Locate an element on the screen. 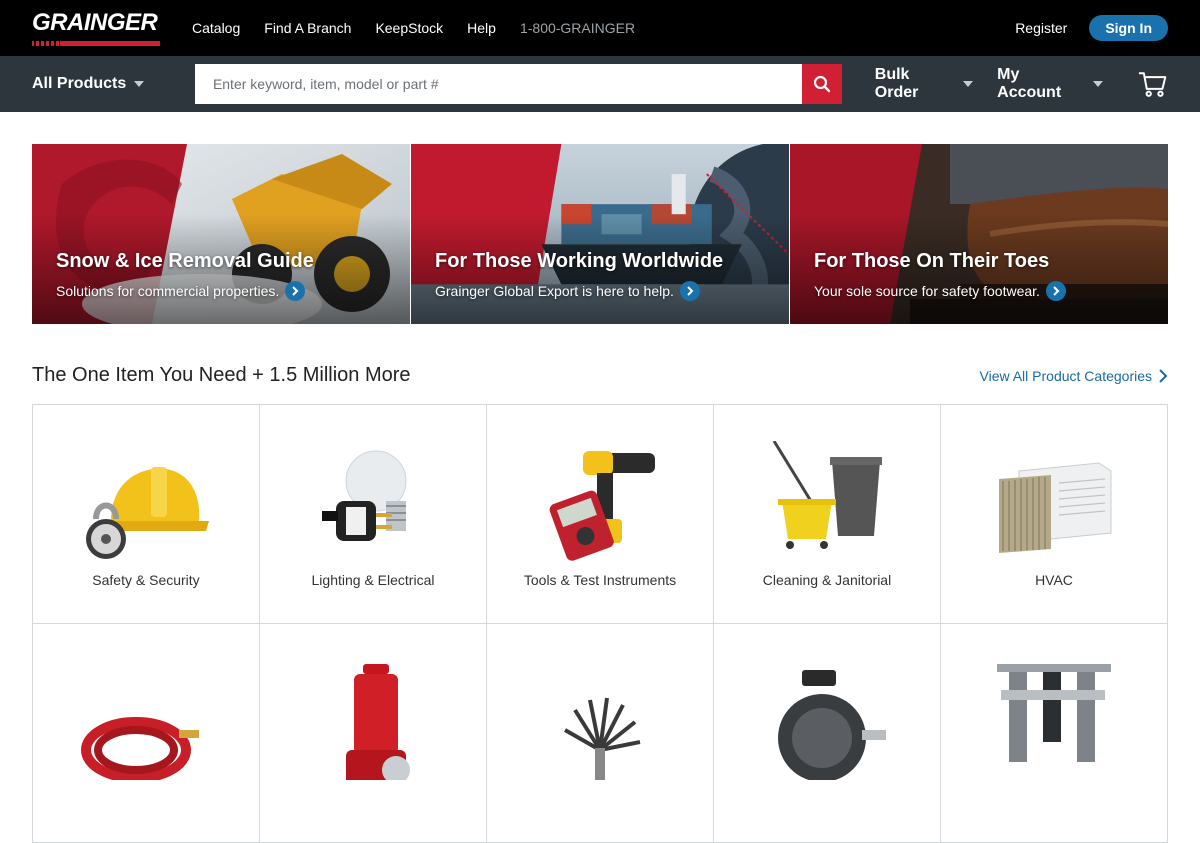 This screenshot has width=1200, height=843. air-conditioner-icon is located at coordinates (1055, 507).